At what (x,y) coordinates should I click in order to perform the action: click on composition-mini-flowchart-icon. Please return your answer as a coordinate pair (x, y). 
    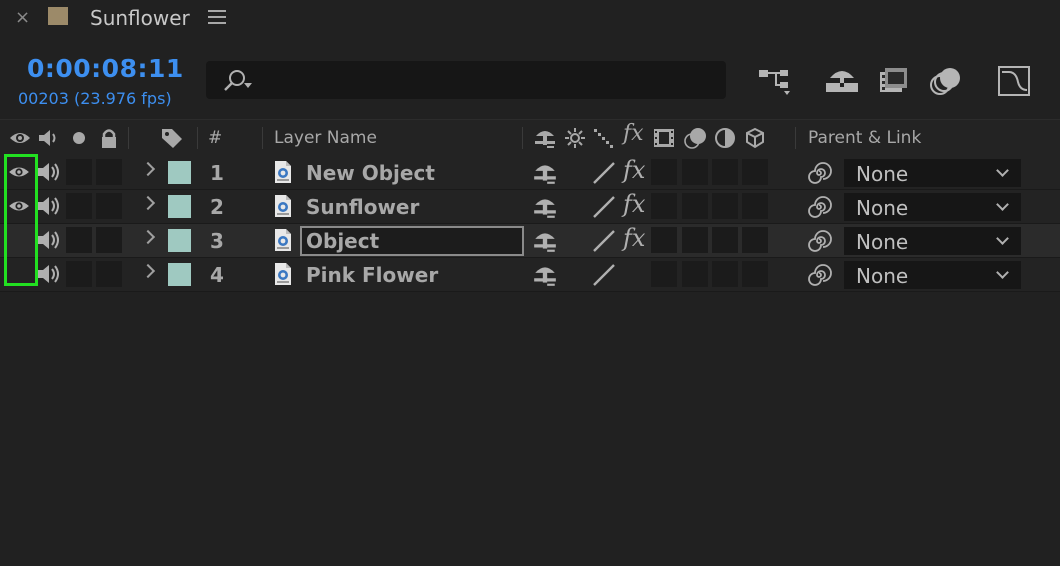
    Looking at the image, I should click on (774, 81).